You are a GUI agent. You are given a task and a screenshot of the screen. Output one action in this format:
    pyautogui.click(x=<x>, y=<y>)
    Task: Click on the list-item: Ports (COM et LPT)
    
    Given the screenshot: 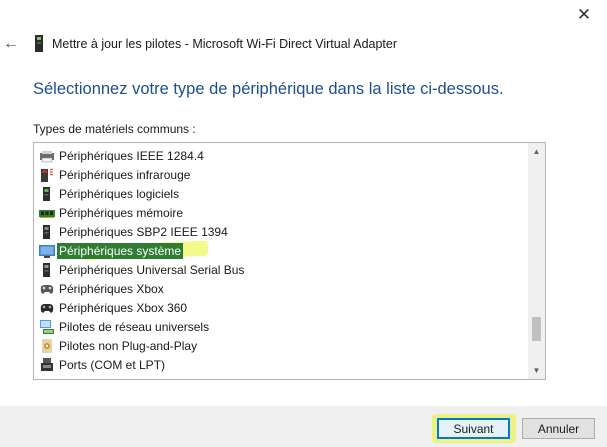 What is the action you would take?
    pyautogui.click(x=279, y=364)
    